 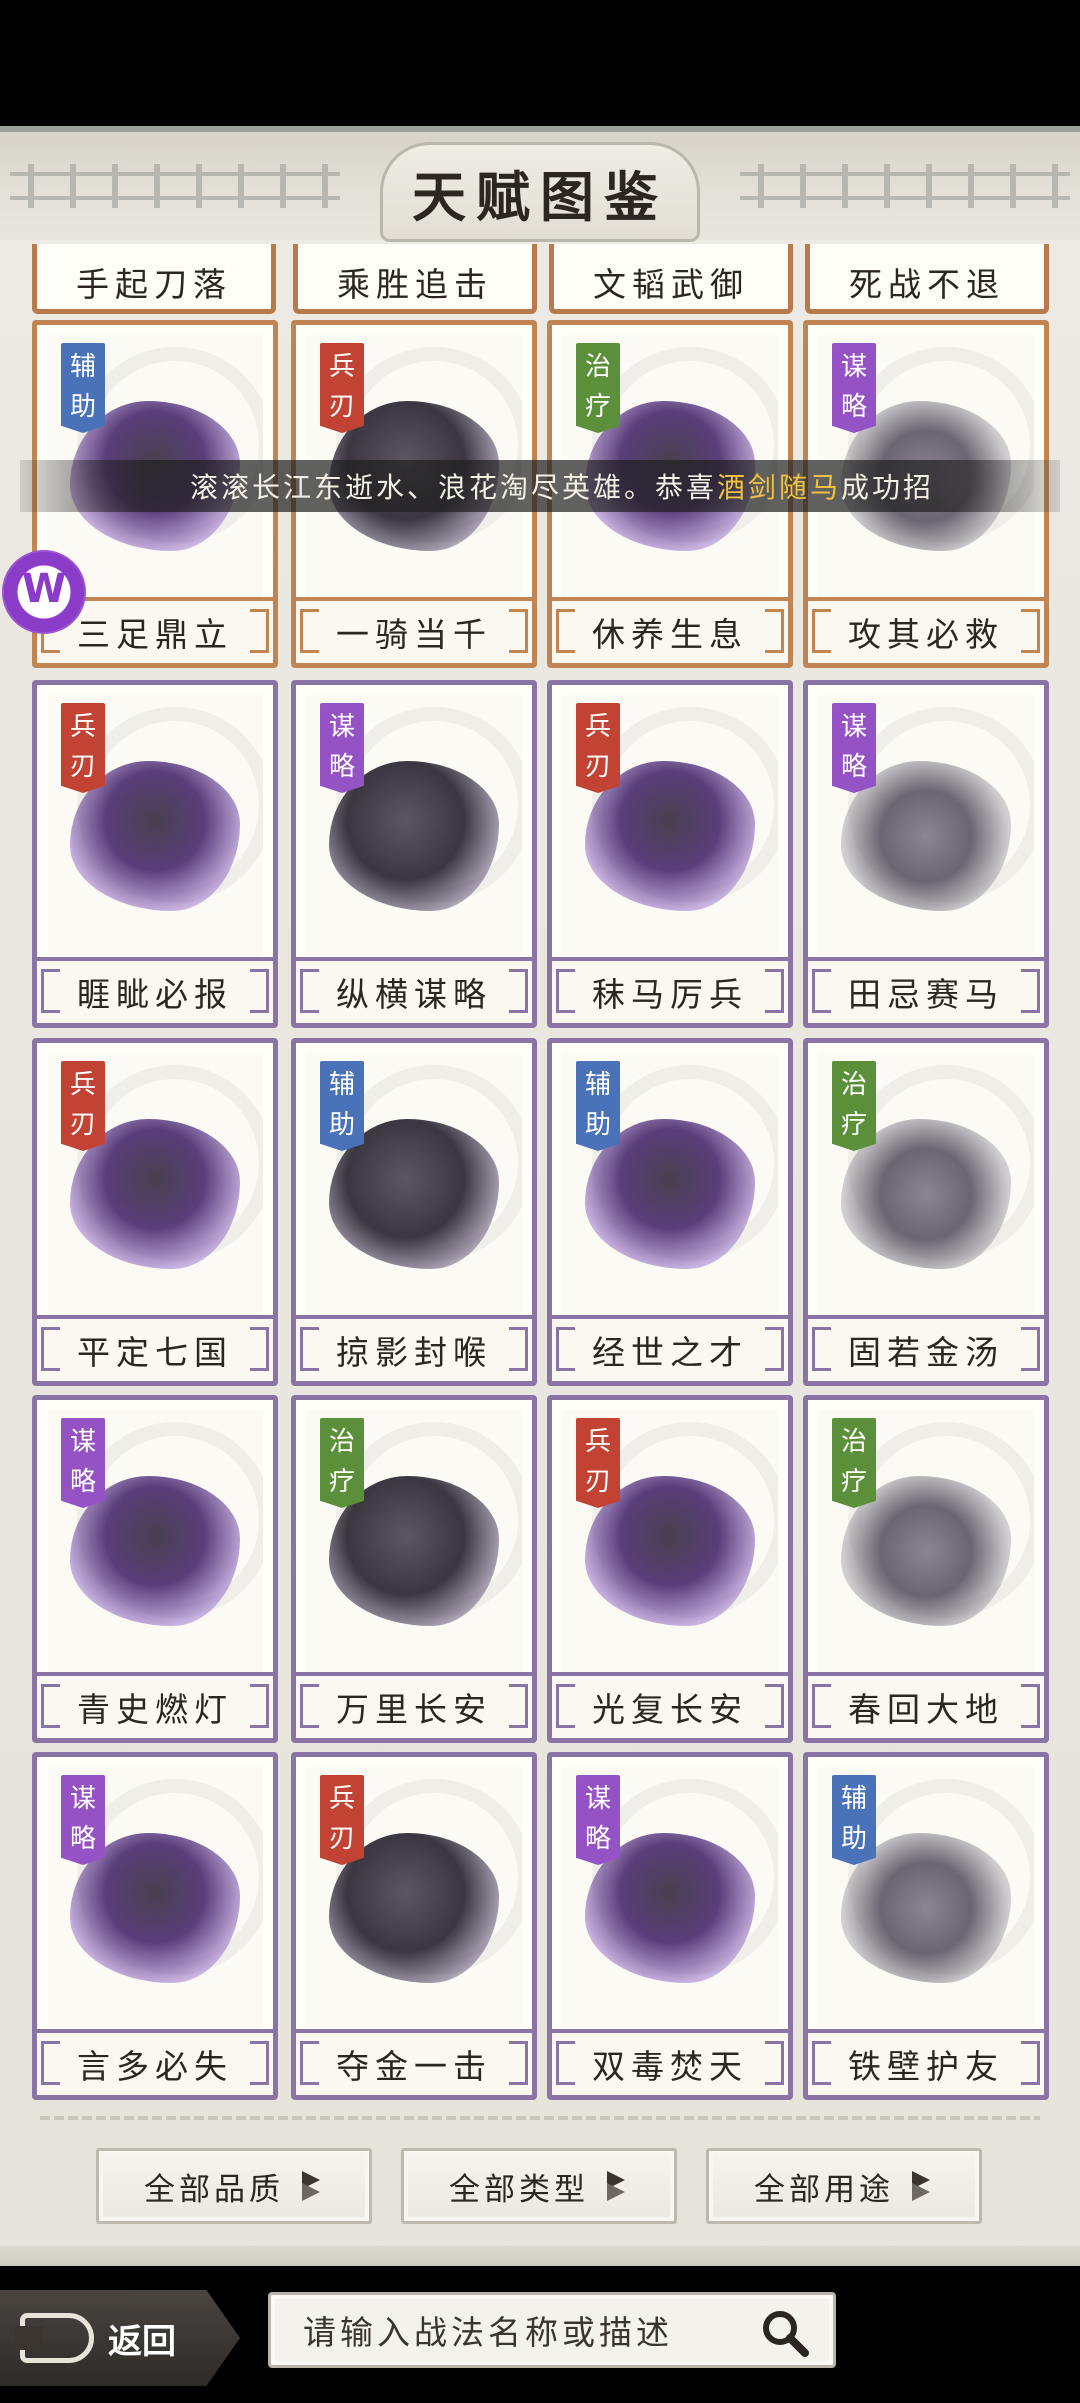 What do you see at coordinates (414, 1705) in the screenshot?
I see `card-name-bar: 万里长安` at bounding box center [414, 1705].